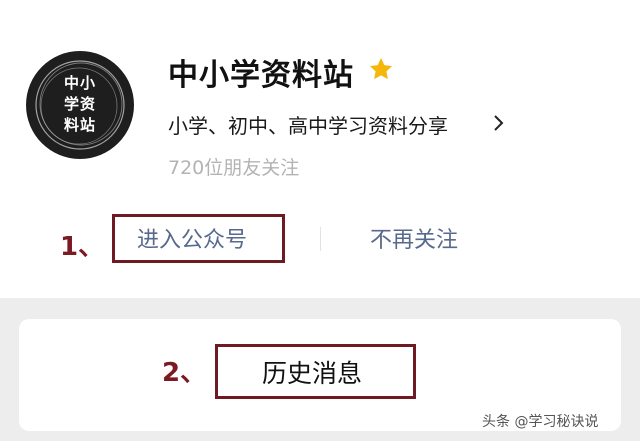  I want to click on followers-count: 720位朋友关注, so click(234, 168).